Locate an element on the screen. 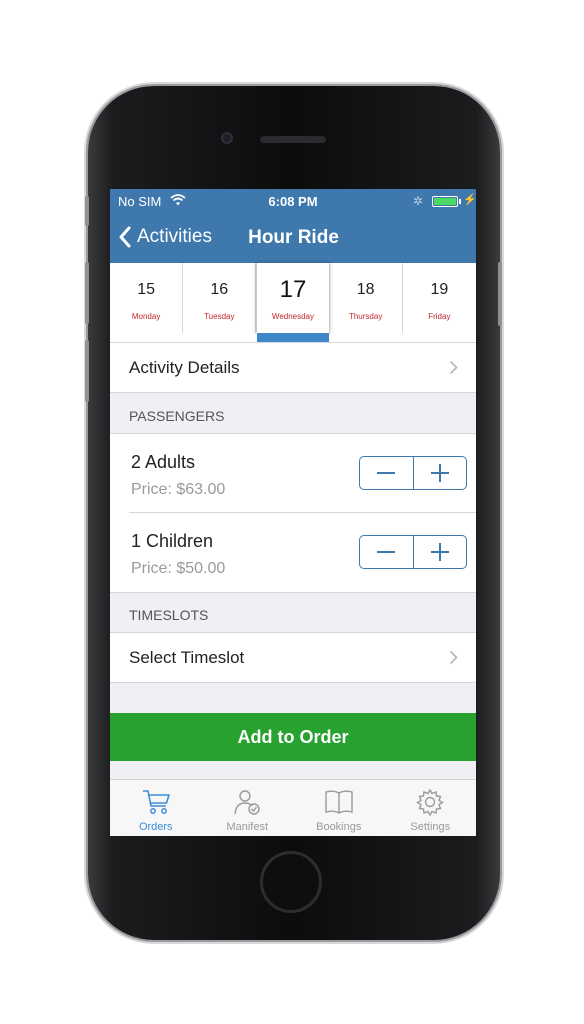  date-cell-15: 15 Monday is located at coordinates (147, 298).